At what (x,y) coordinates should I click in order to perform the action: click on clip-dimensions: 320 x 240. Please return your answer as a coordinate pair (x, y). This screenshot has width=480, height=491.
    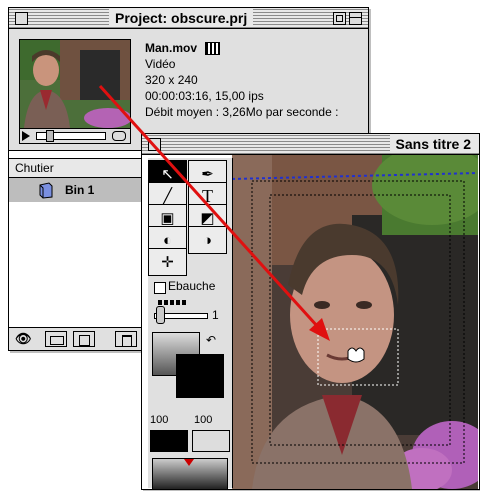
    Looking at the image, I should click on (171, 80).